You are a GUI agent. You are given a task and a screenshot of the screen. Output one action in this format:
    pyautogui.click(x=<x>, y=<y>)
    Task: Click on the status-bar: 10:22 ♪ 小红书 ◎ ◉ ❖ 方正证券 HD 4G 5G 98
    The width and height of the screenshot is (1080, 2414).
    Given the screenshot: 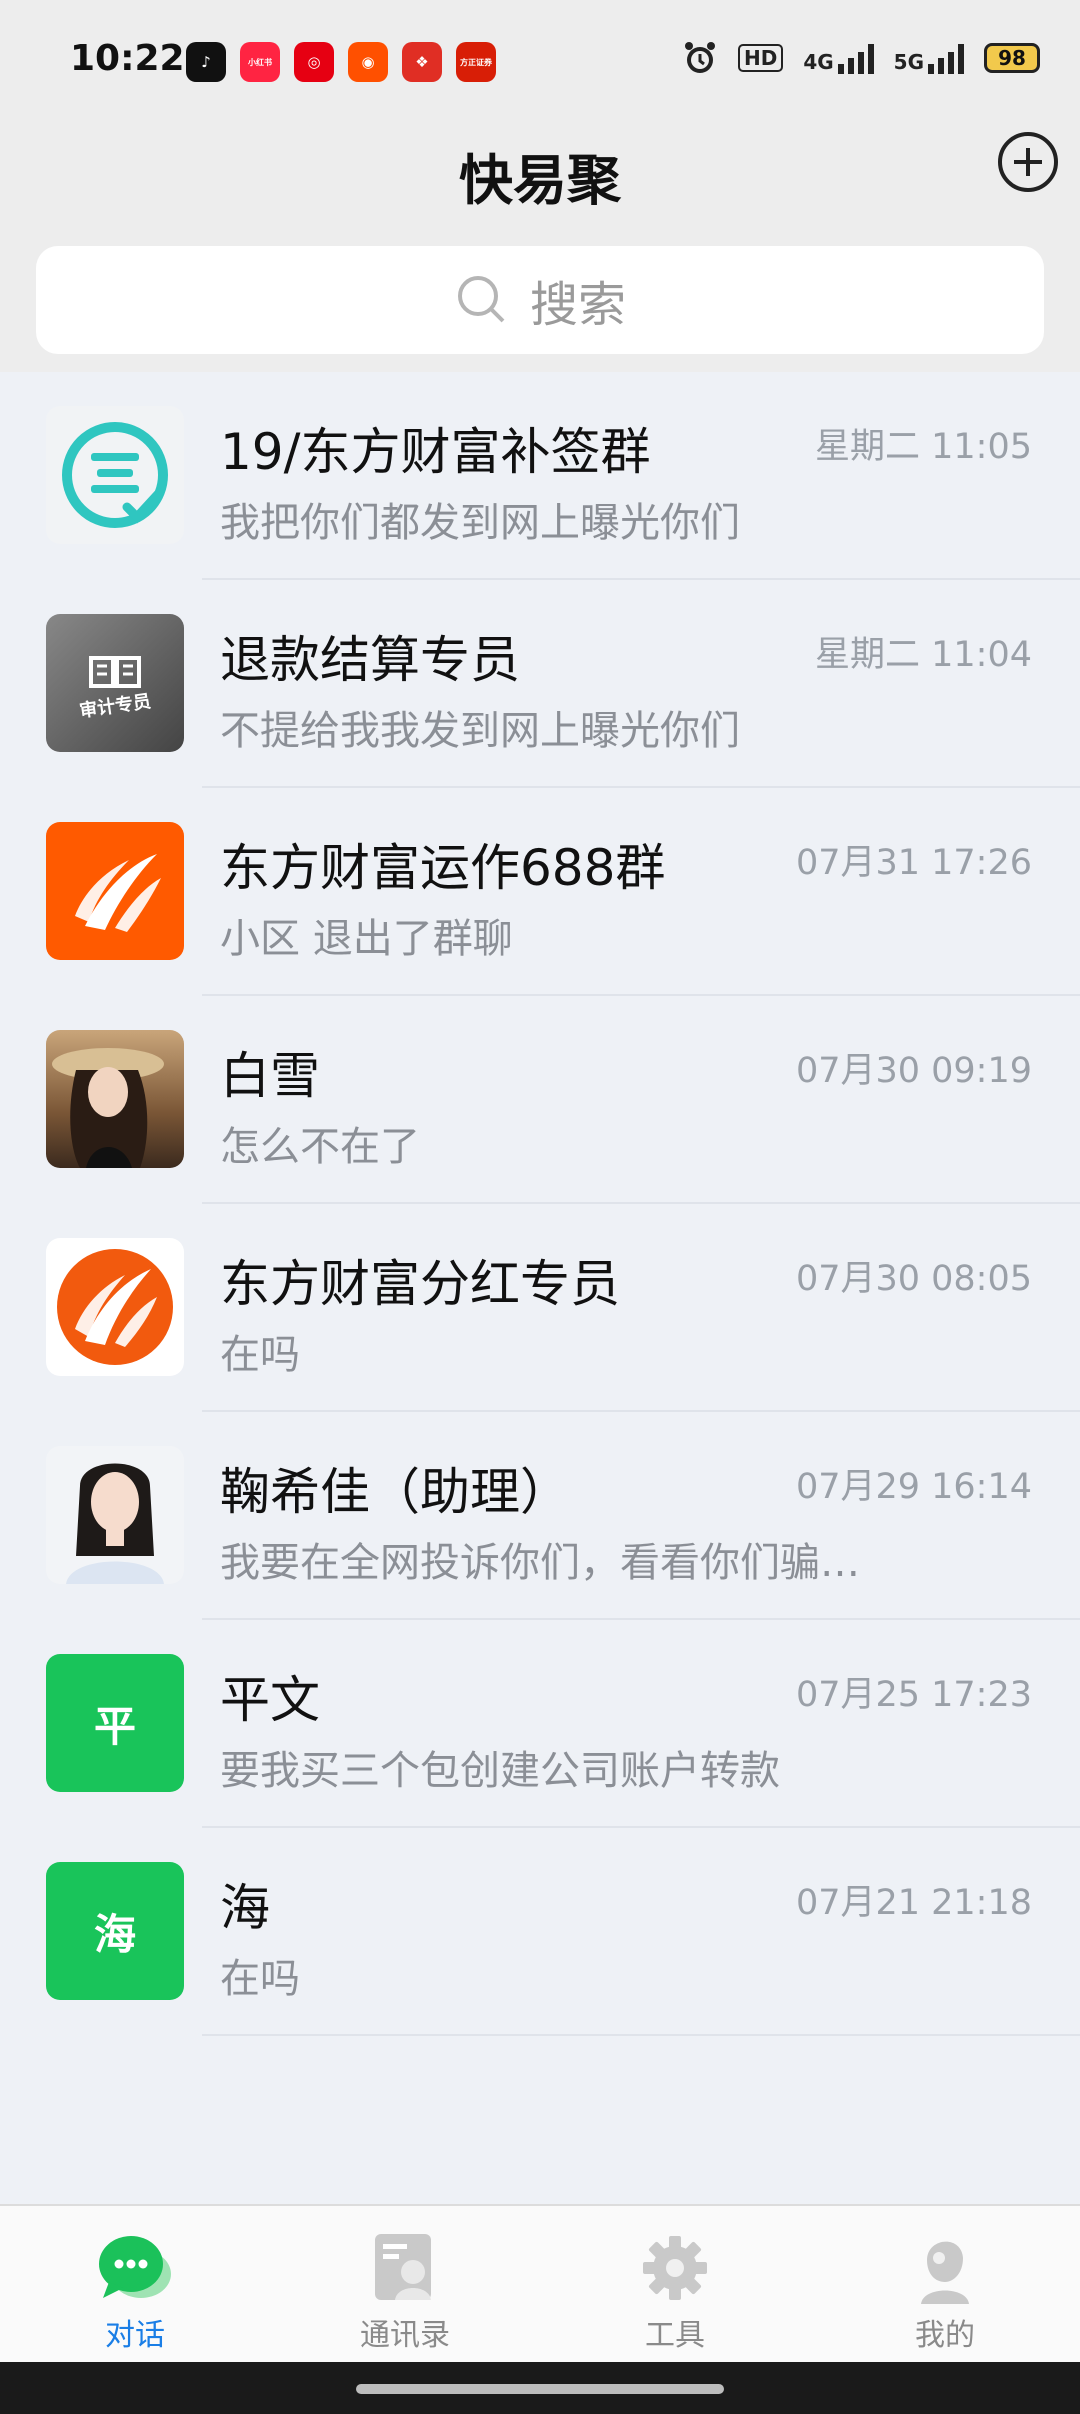 What is the action you would take?
    pyautogui.click(x=540, y=60)
    